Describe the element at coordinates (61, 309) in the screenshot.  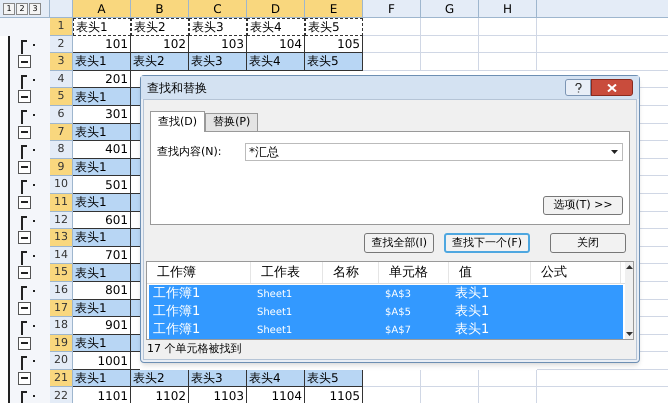
I see `row-header: 17` at that location.